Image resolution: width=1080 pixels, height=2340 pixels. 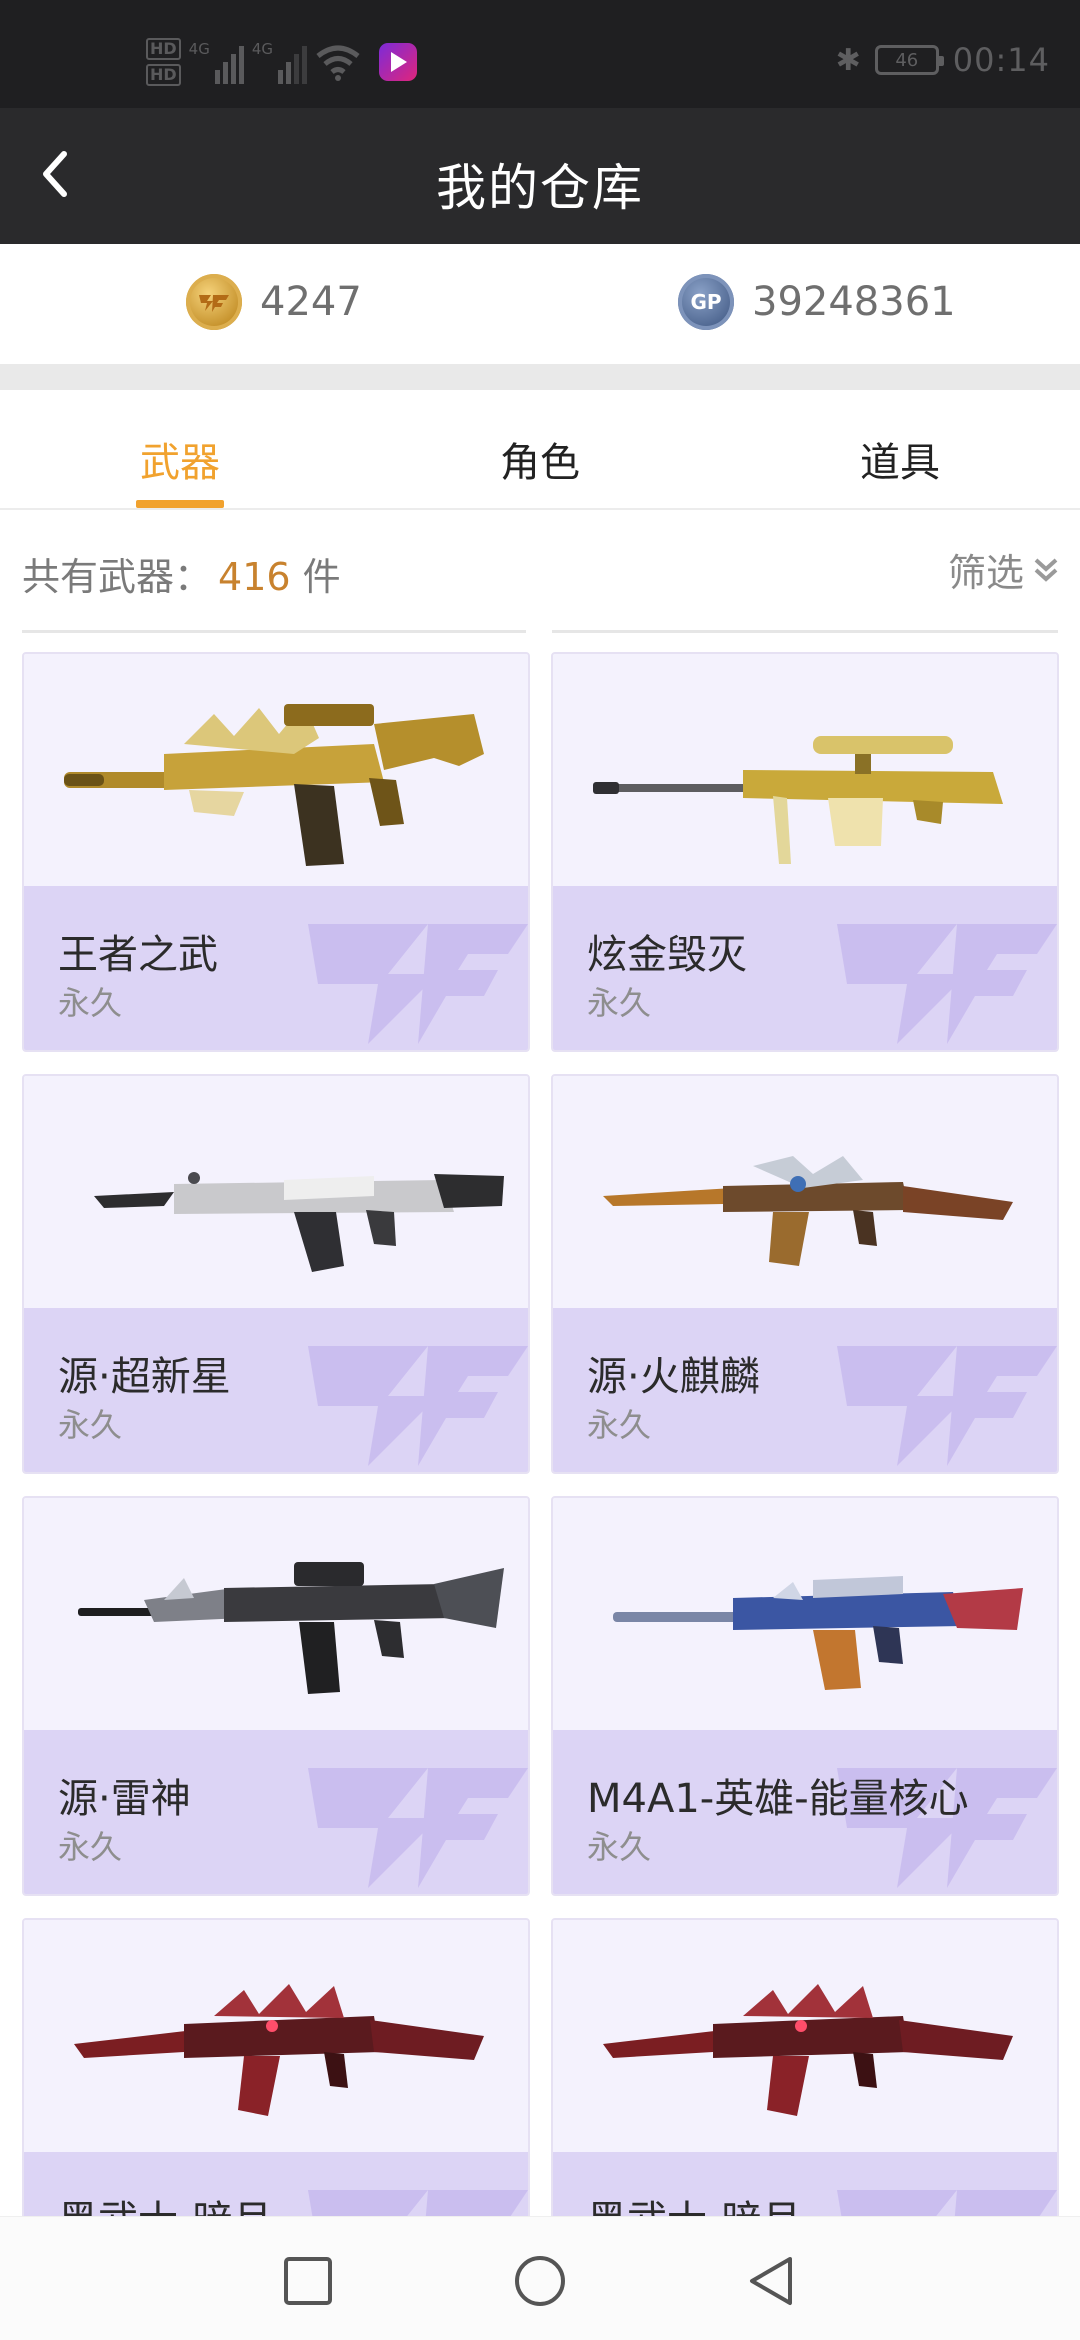 I want to click on weapon-card: M4A1-英雄-能量核心 永久, so click(x=805, y=1696).